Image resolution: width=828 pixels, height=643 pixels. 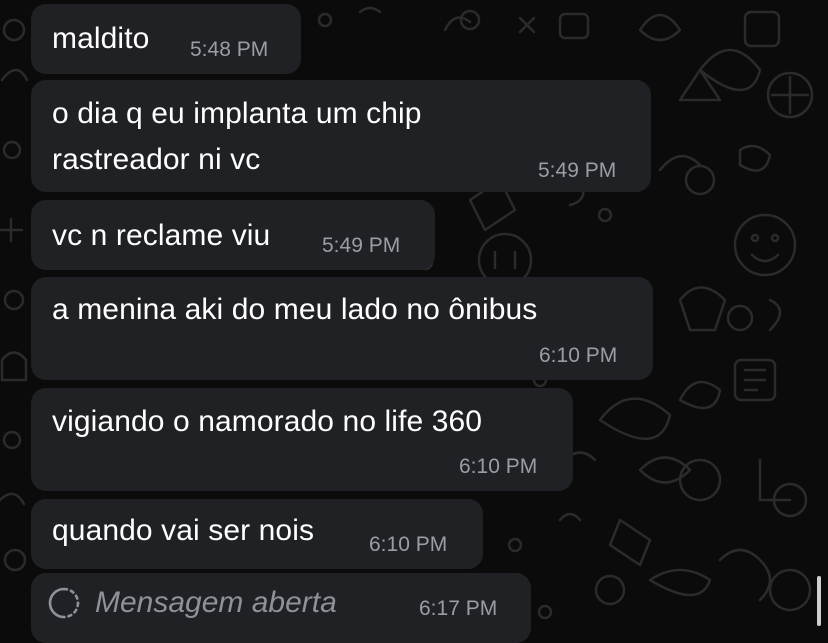 I want to click on scrollbar, so click(x=819, y=601).